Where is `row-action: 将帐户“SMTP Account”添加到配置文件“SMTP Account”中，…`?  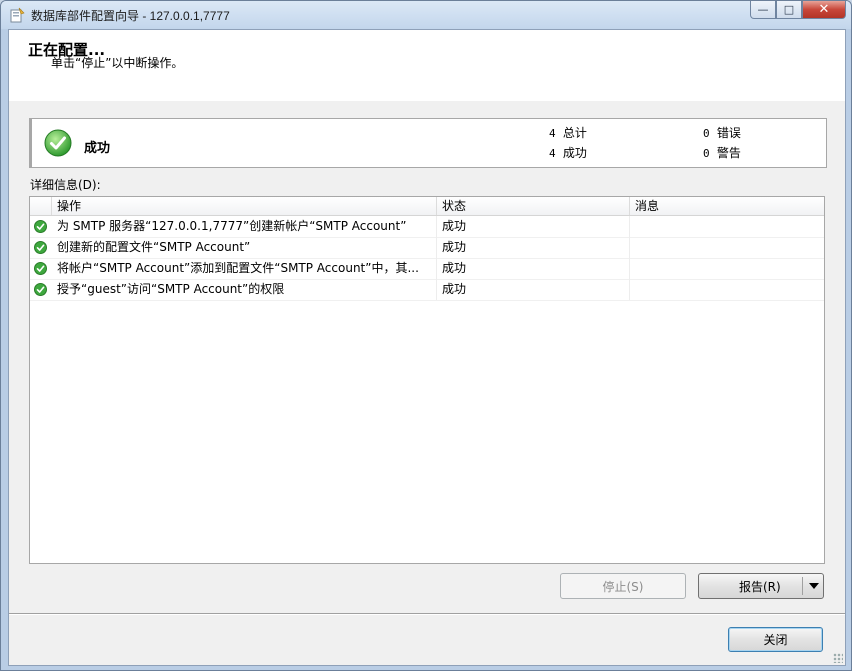 row-action: 将帐户“SMTP Account”添加到配置文件“SMTP Account”中，… is located at coordinates (244, 268).